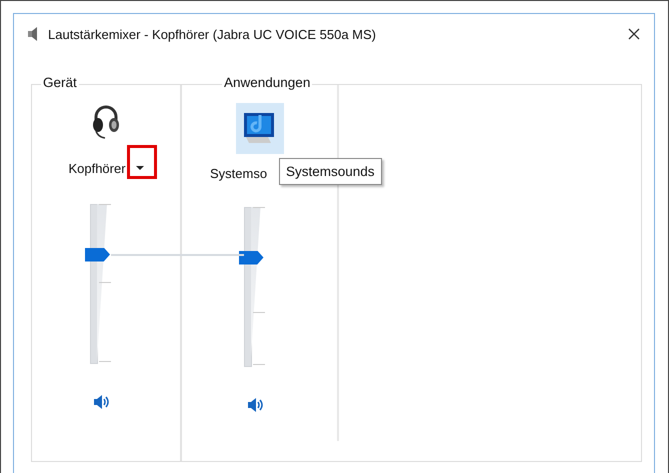 This screenshot has width=669, height=473. What do you see at coordinates (106, 122) in the screenshot?
I see `headset-icon` at bounding box center [106, 122].